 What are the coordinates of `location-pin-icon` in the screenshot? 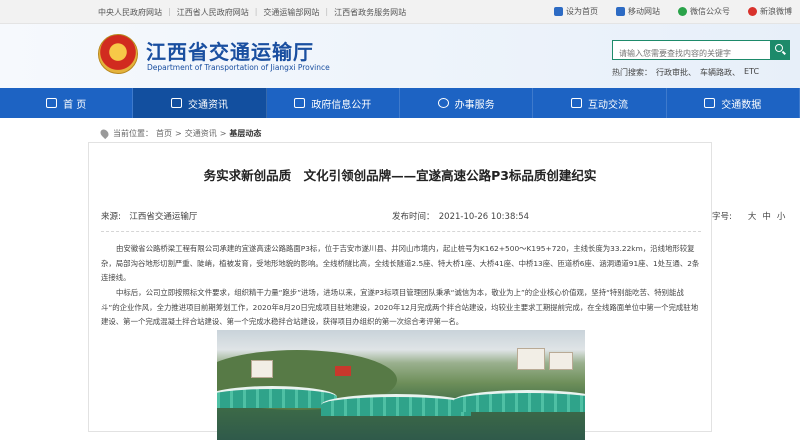 It's located at (104, 133).